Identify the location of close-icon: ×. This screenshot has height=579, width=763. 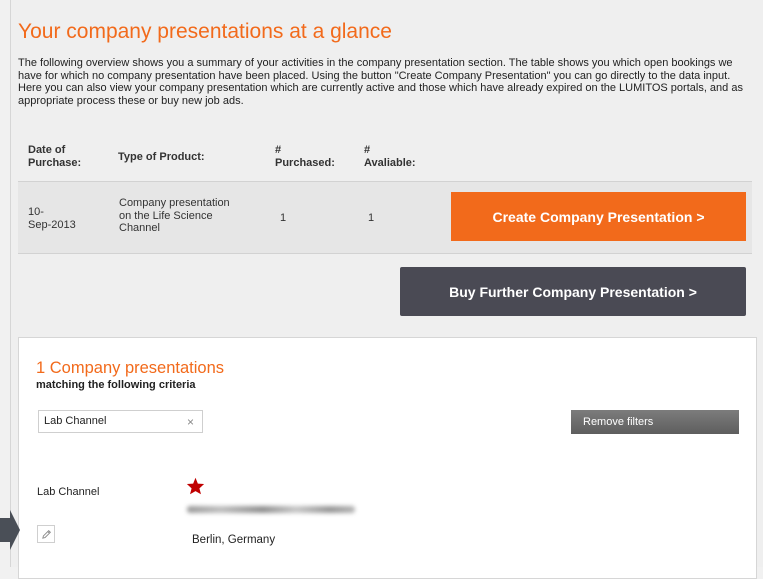
(190, 422).